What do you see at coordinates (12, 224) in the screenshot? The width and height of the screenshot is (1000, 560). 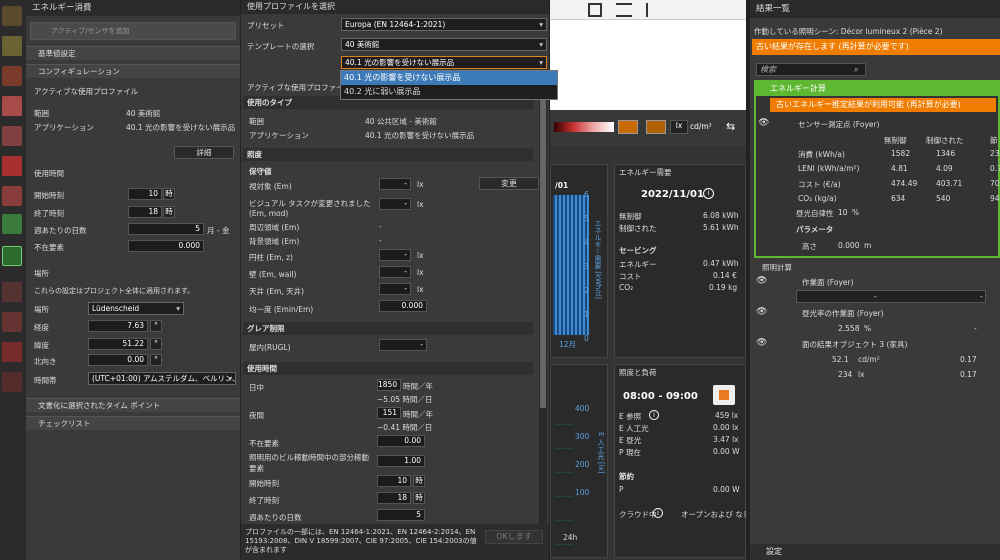 I see `leaf-icon` at bounding box center [12, 224].